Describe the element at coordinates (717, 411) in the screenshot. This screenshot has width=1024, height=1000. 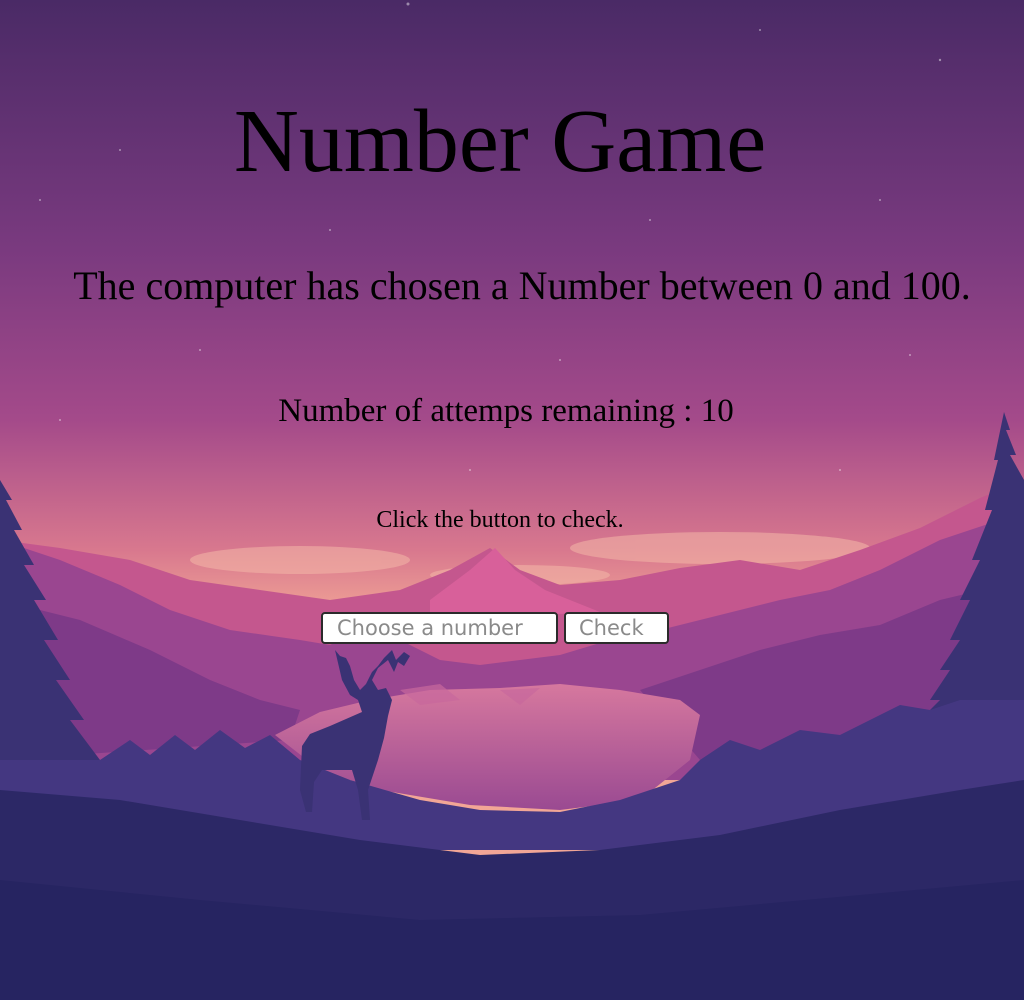
I see `attempts-count: 10` at that location.